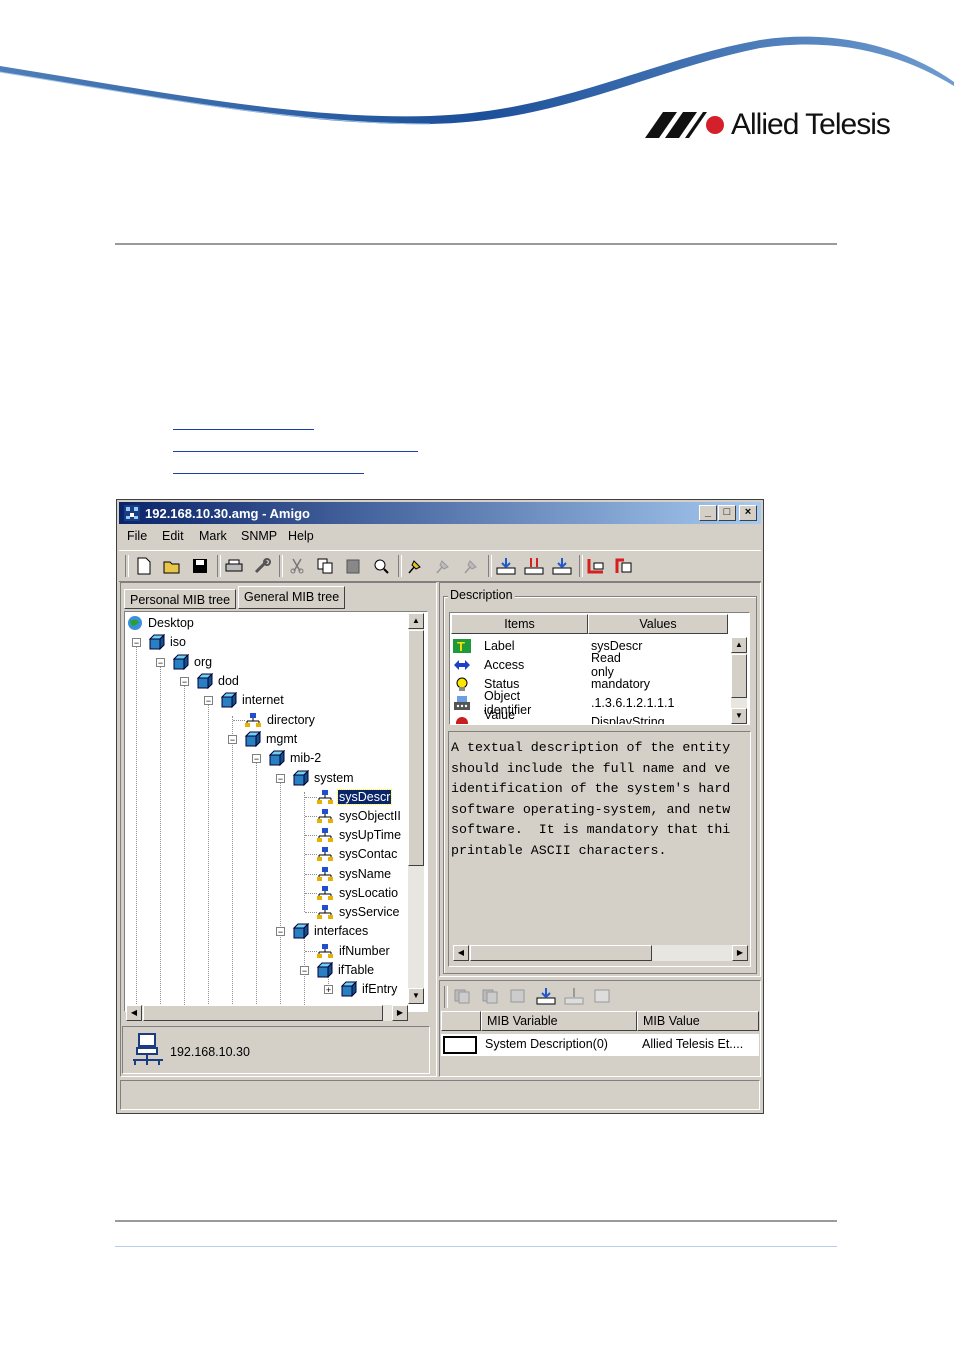 This screenshot has height=1350, width=954. What do you see at coordinates (547, 645) in the screenshot?
I see `property-row: T Label sysDescr` at bounding box center [547, 645].